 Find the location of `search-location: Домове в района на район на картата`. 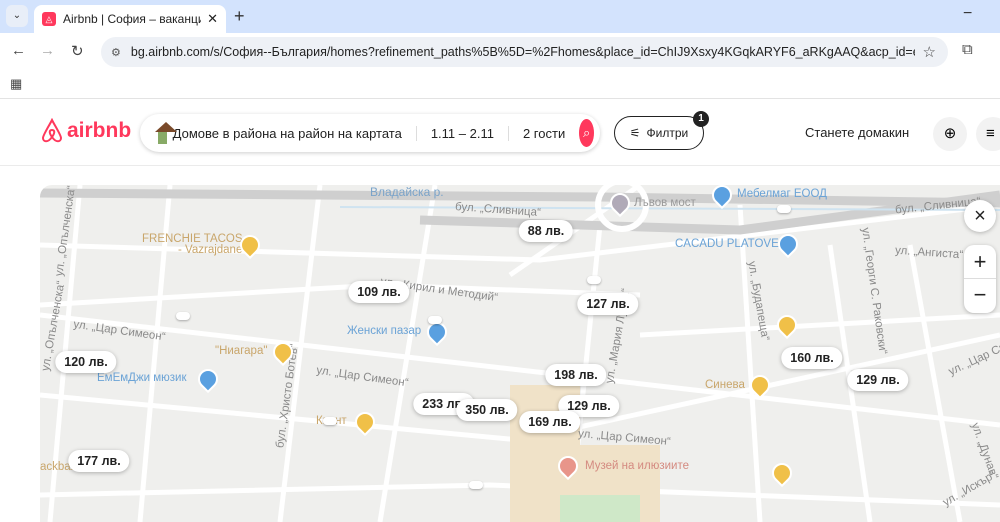

search-location: Домове в района на район на картата is located at coordinates (295, 133).